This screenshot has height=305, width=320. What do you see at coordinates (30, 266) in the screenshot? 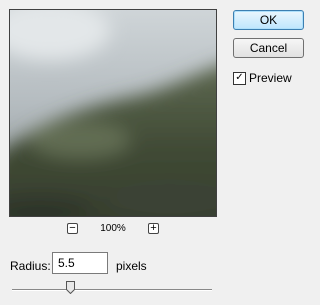
I see `radius-label: Radius:` at bounding box center [30, 266].